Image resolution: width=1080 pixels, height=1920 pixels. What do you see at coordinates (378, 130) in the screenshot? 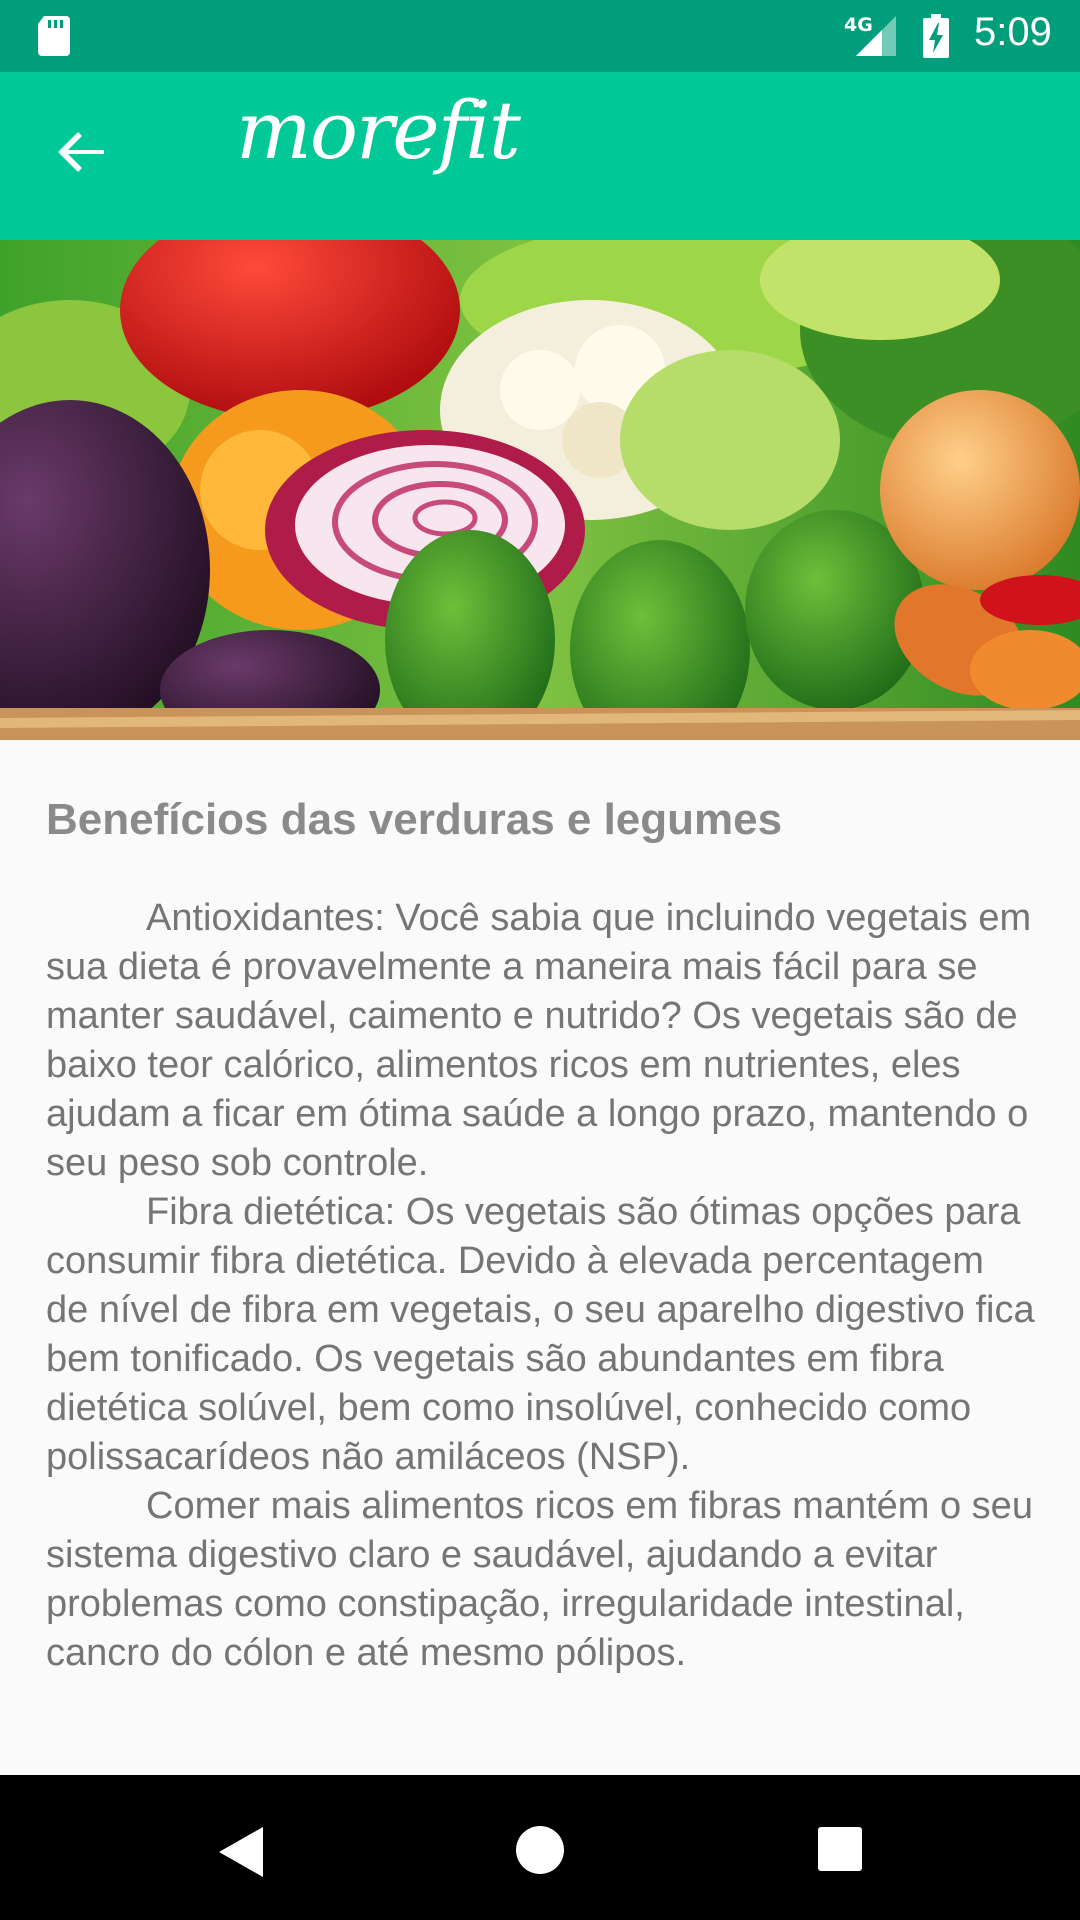
I see `app-logo: morefit` at bounding box center [378, 130].